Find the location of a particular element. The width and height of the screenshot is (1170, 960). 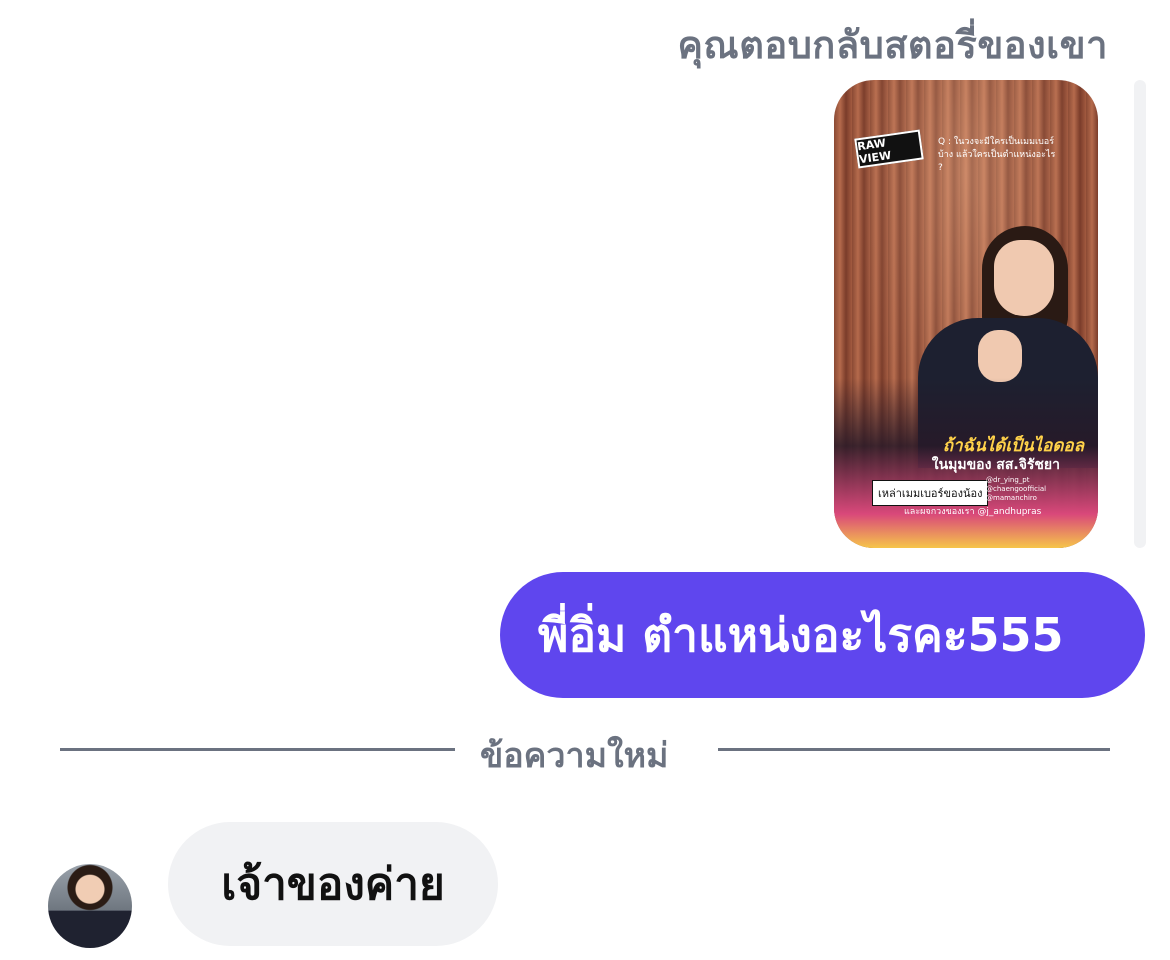

story-handle: @mamanchiro is located at coordinates (1011, 498).